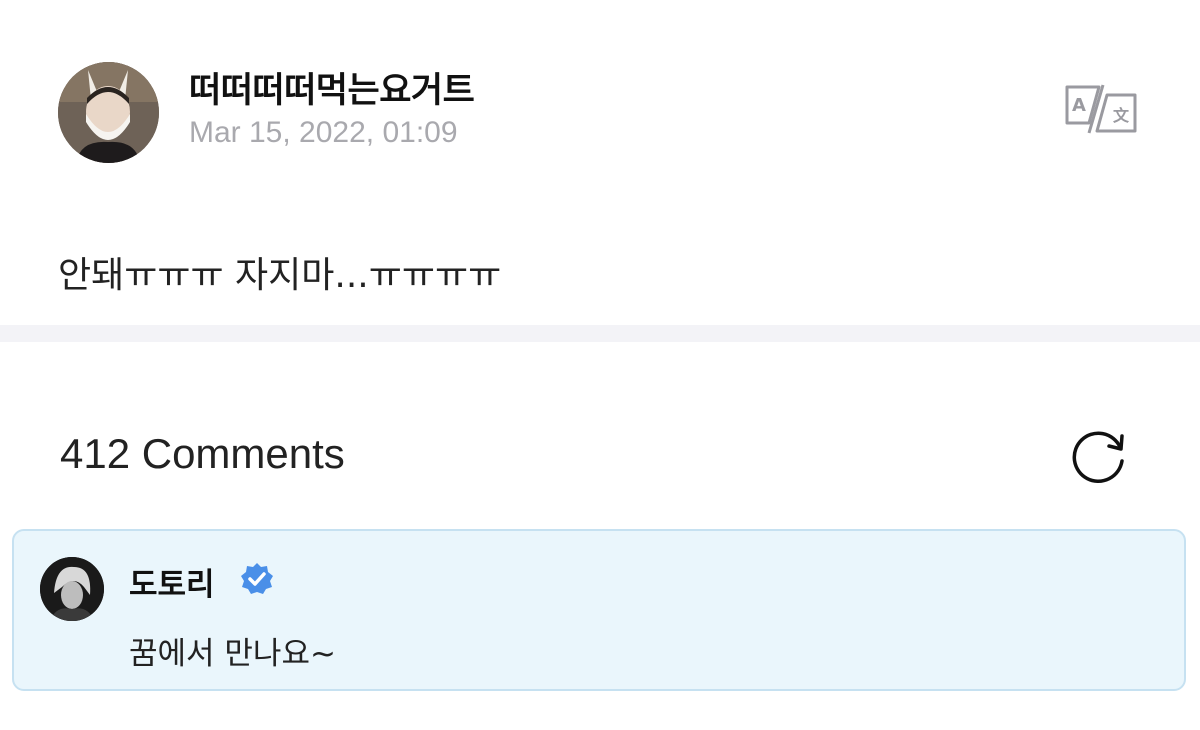  I want to click on refresh-icon, so click(1098, 457).